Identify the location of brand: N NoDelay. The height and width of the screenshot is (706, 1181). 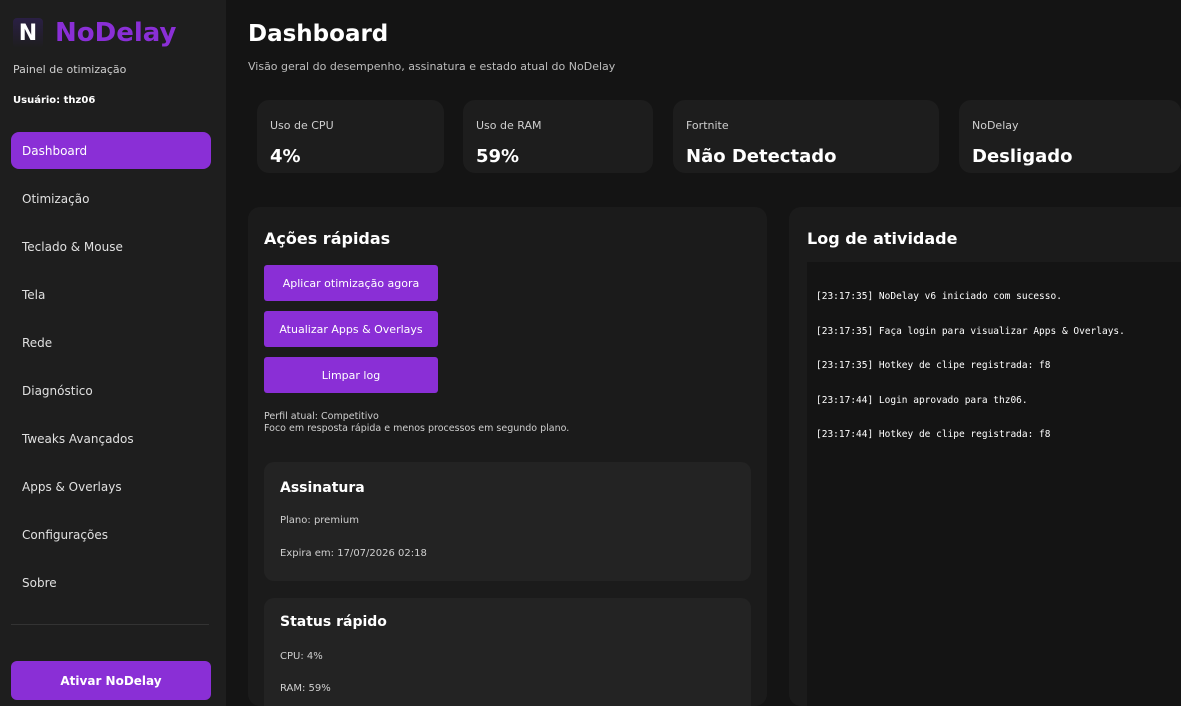
(94, 33).